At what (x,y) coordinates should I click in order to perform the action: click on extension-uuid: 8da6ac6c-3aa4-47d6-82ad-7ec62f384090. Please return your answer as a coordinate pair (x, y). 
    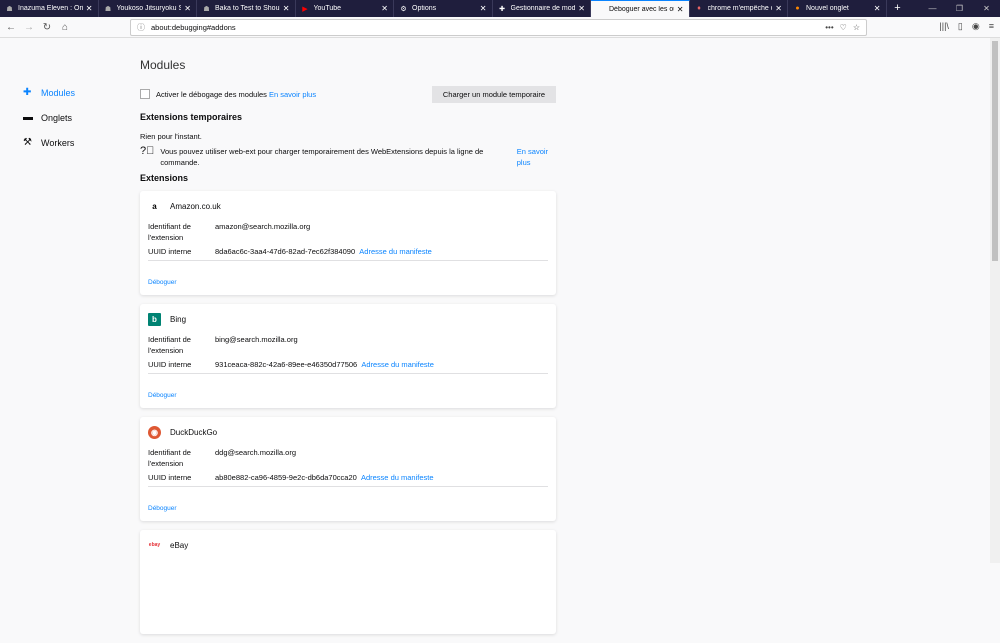
    Looking at the image, I should click on (285, 251).